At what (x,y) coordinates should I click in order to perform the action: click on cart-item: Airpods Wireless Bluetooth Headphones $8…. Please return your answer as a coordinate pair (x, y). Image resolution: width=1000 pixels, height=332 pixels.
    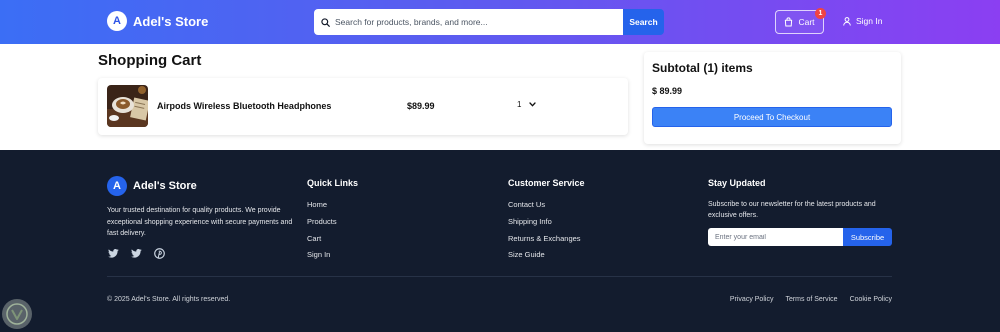
    Looking at the image, I should click on (363, 106).